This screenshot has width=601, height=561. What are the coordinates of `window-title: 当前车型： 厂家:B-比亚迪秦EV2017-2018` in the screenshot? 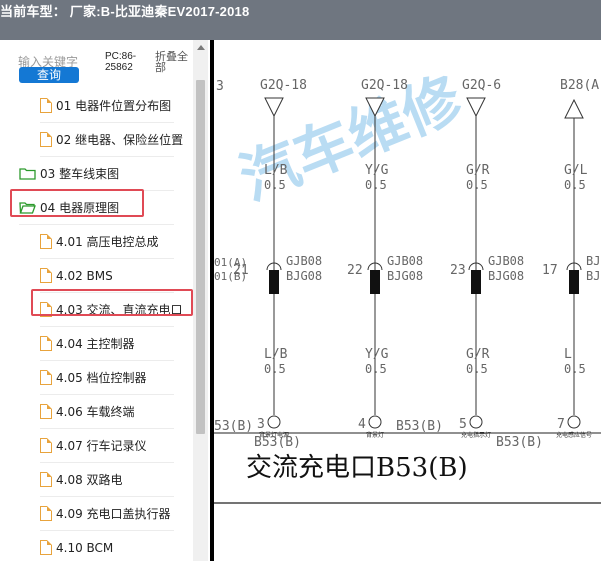 It's located at (125, 11).